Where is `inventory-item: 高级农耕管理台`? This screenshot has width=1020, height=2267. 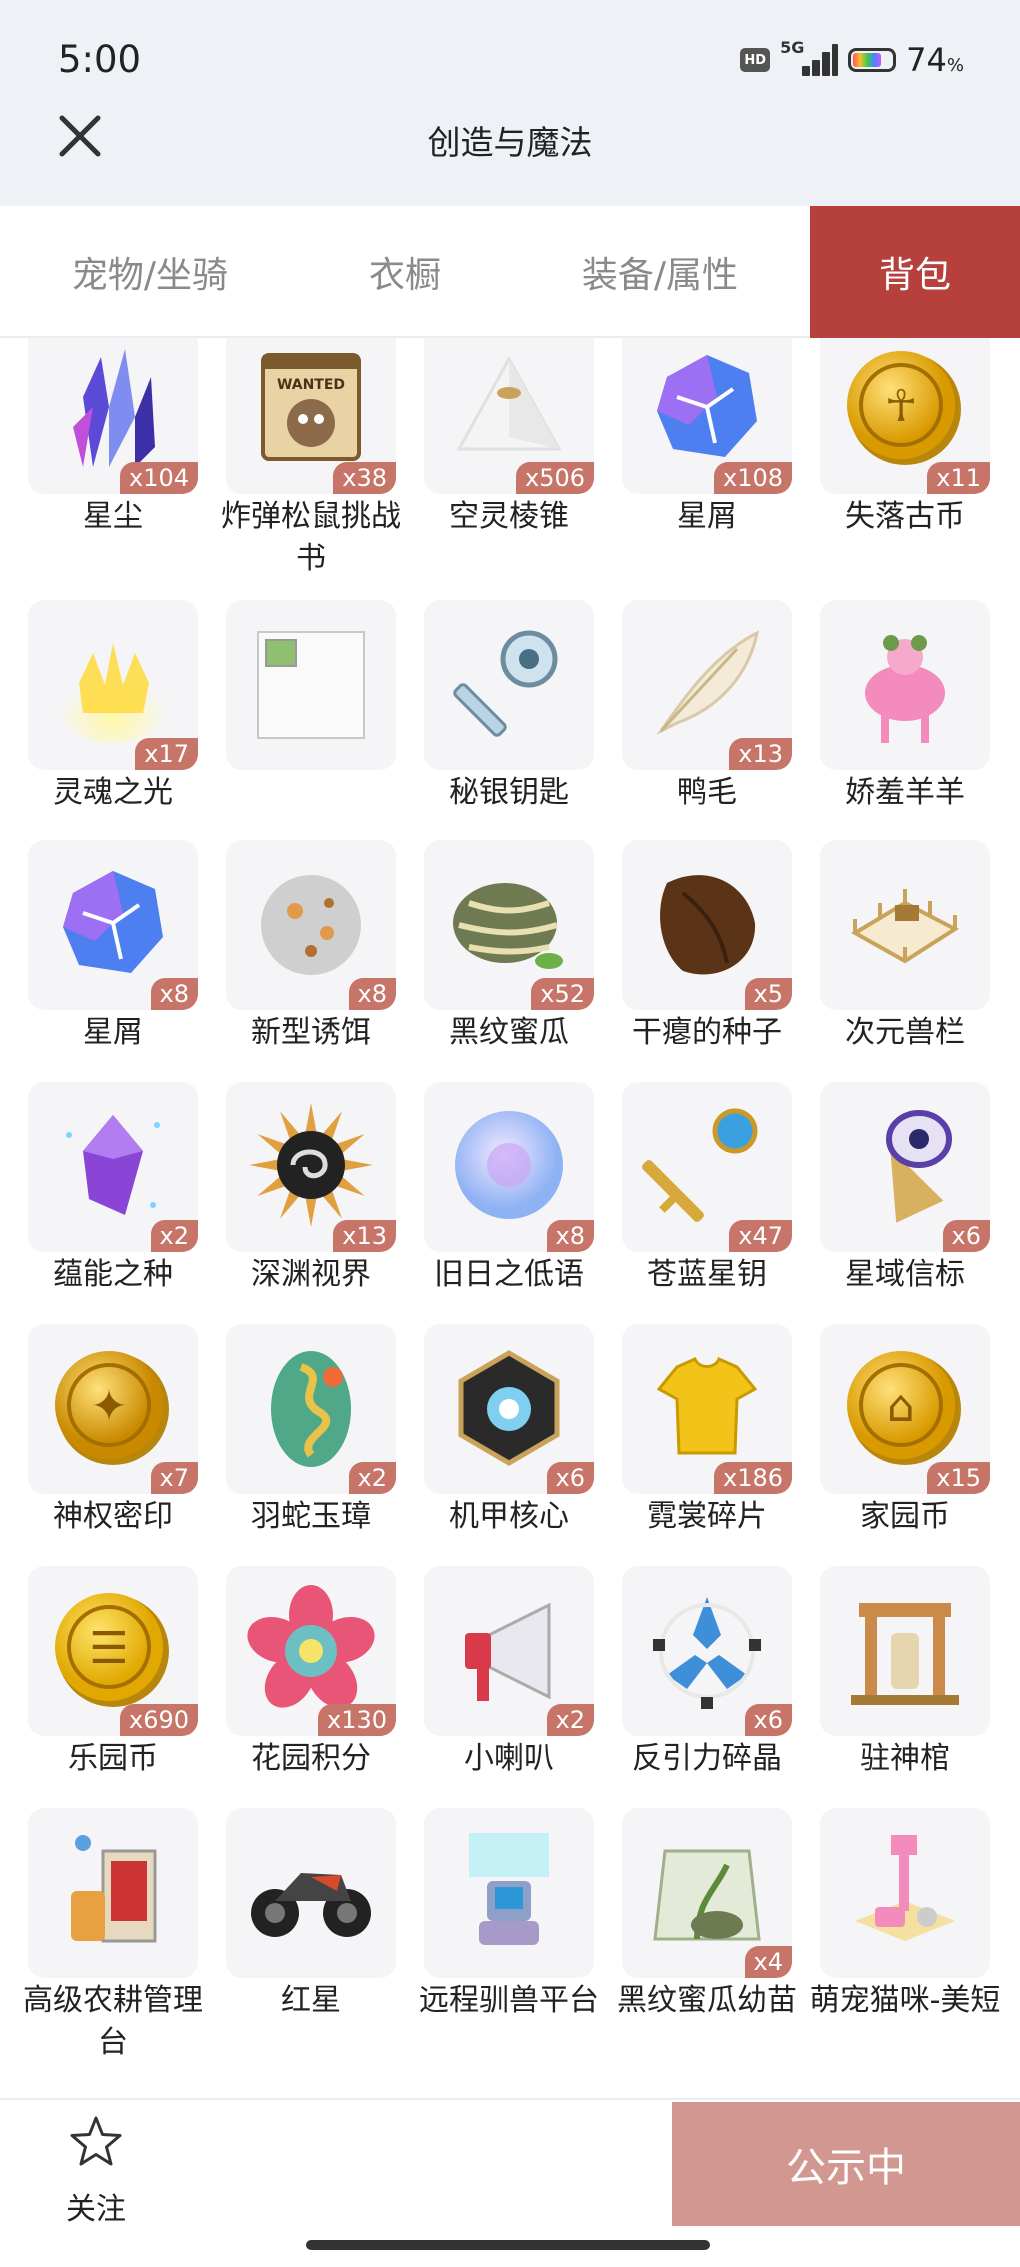 inventory-item: 高级农耕管理台 is located at coordinates (101, 1934).